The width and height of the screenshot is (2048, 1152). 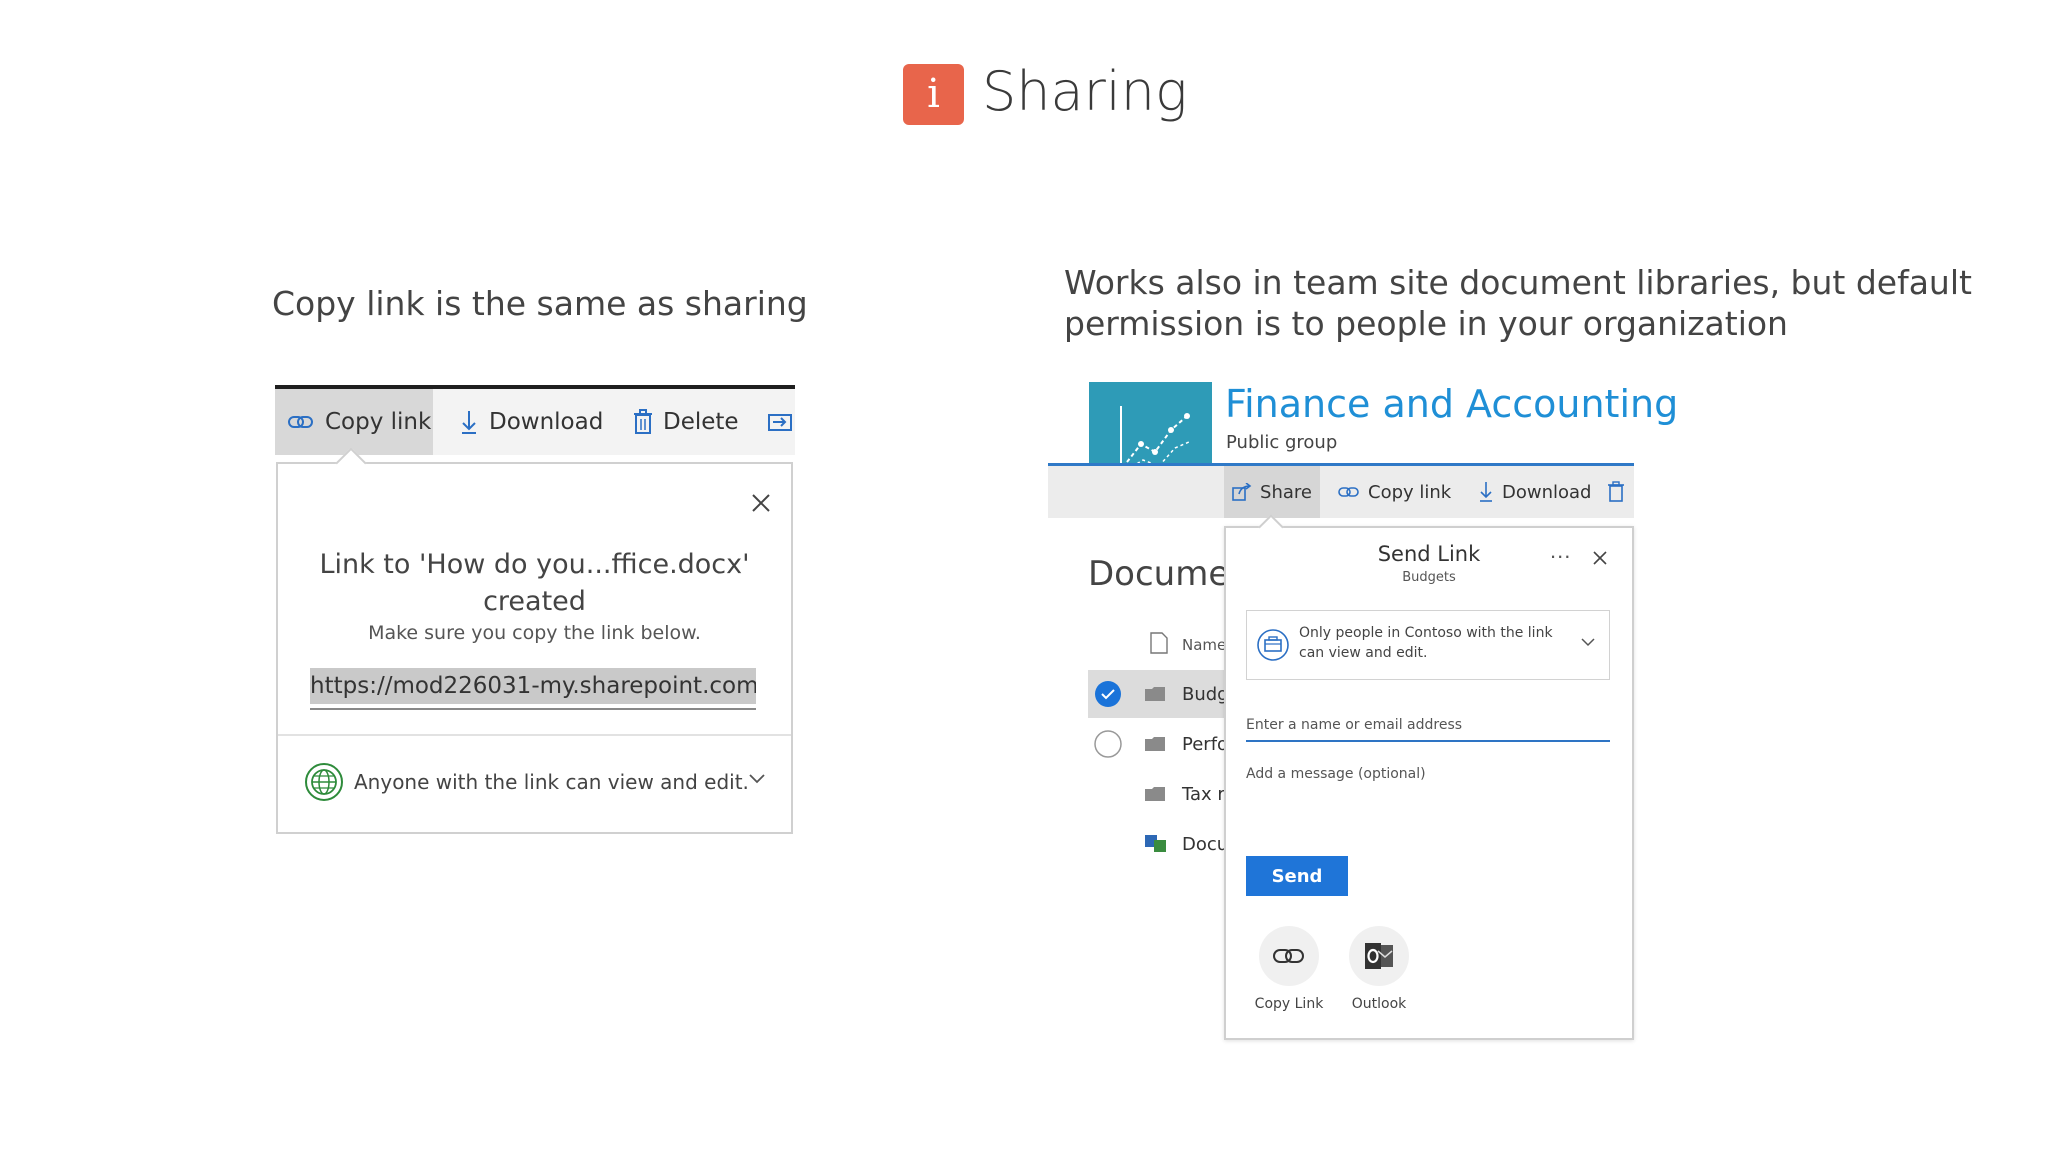 I want to click on outlook-option: Outlook, so click(x=1379, y=969).